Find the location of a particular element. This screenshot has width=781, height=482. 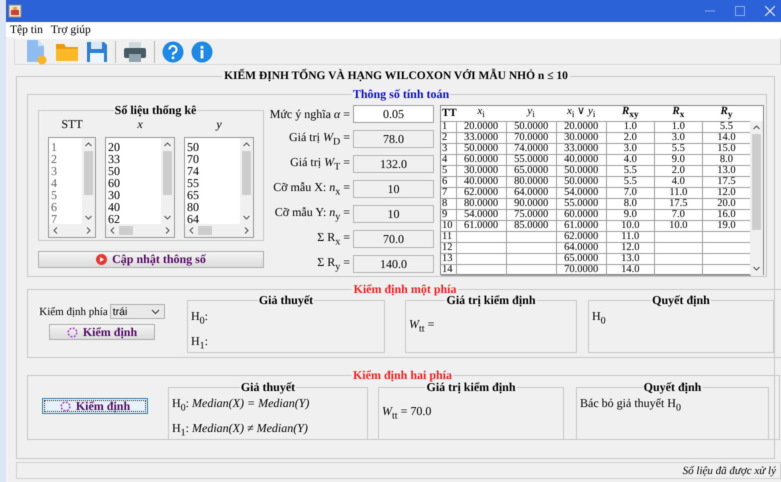

list-item: 62 is located at coordinates (134, 219).